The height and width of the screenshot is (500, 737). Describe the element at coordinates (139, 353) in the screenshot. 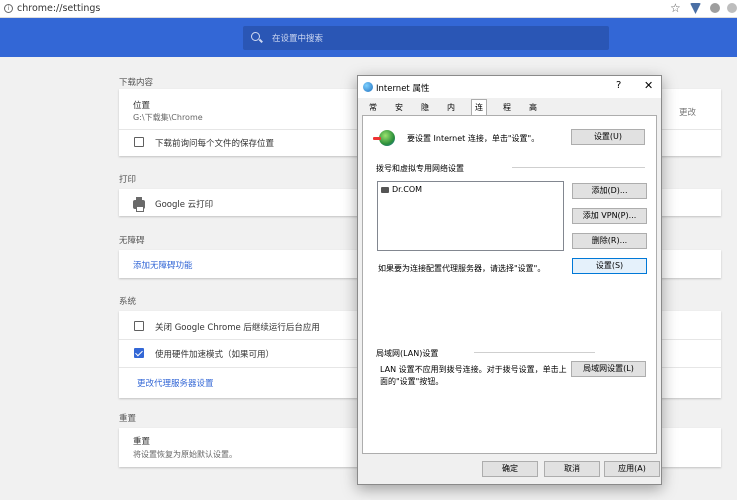

I see `hardware-accel-checkbox` at that location.